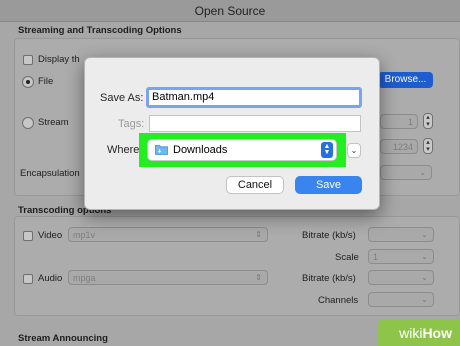  I want to click on watermark-how: How, so click(437, 333).